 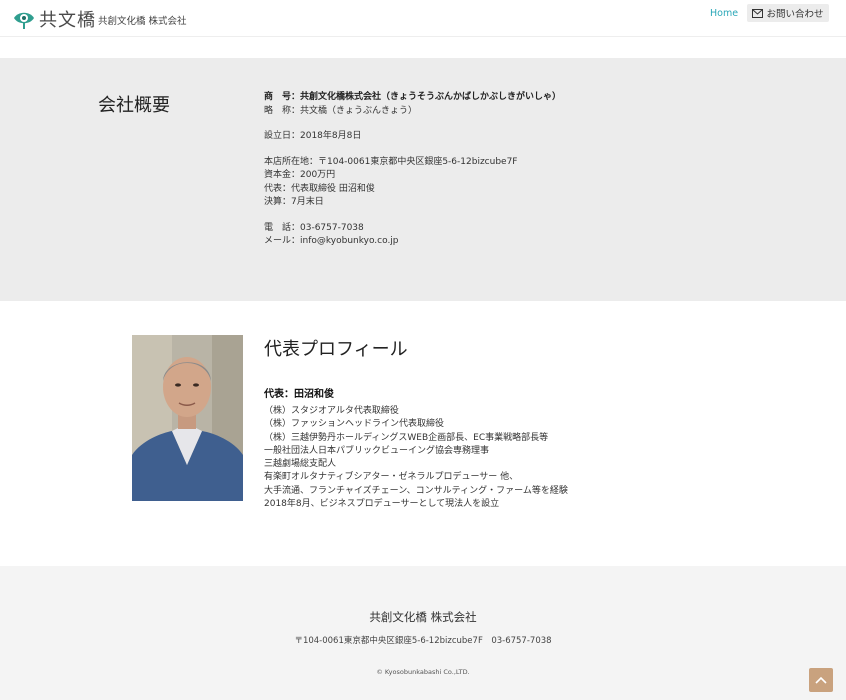 What do you see at coordinates (294, 202) in the screenshot?
I see `company-fiscal-year: 決算：7月末日` at bounding box center [294, 202].